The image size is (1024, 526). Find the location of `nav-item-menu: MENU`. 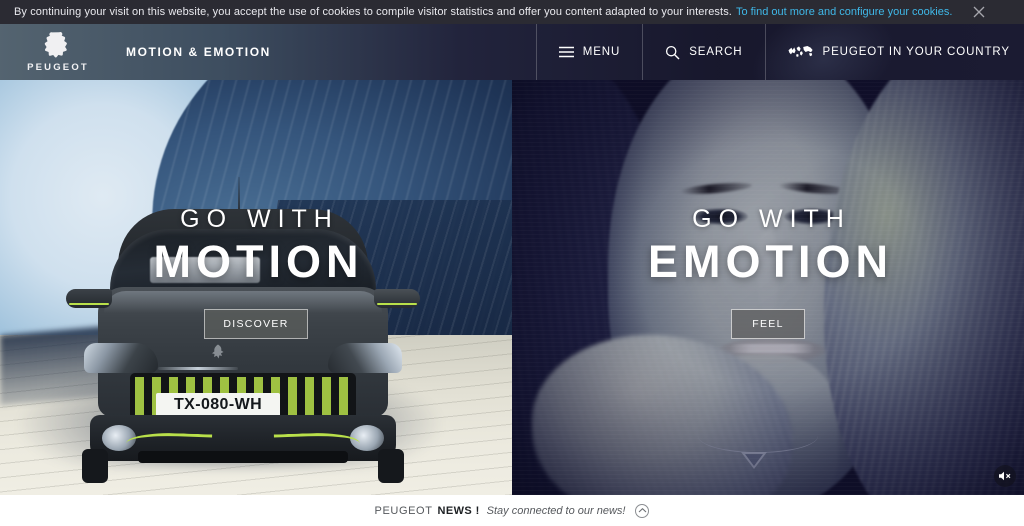

nav-item-menu: MENU is located at coordinates (588, 52).